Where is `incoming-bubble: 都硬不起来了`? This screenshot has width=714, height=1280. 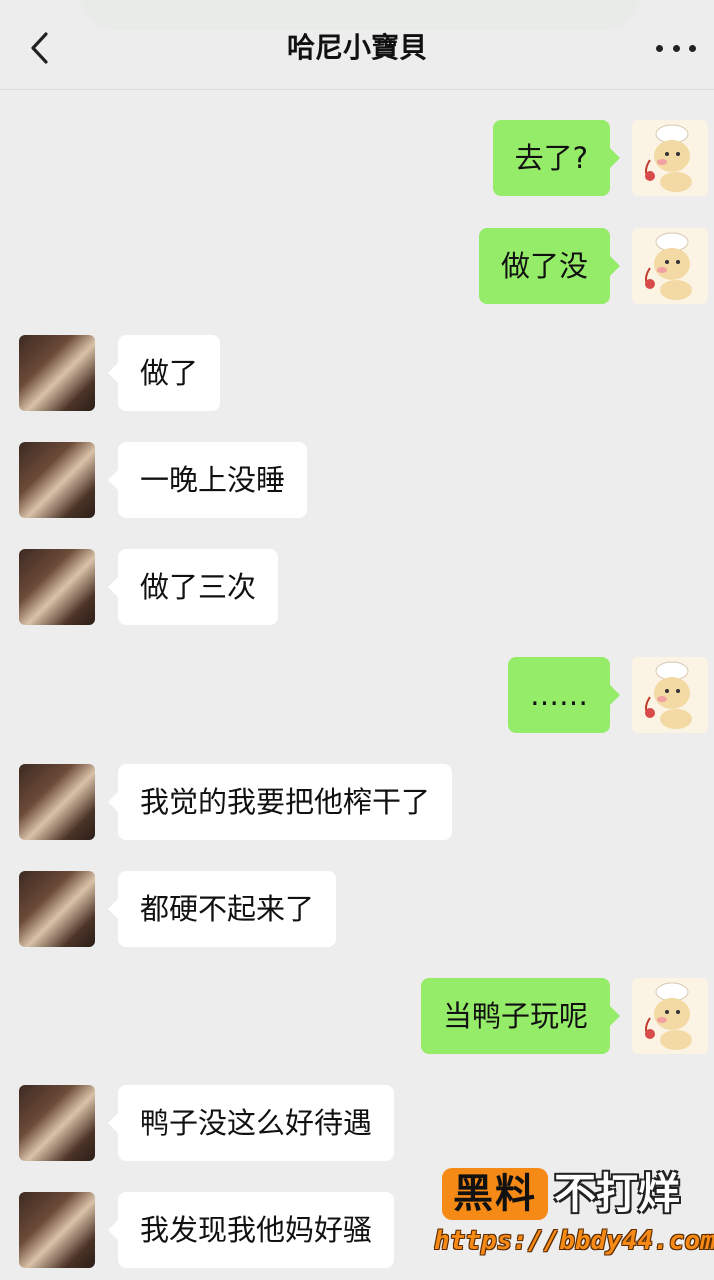 incoming-bubble: 都硬不起来了 is located at coordinates (222, 909).